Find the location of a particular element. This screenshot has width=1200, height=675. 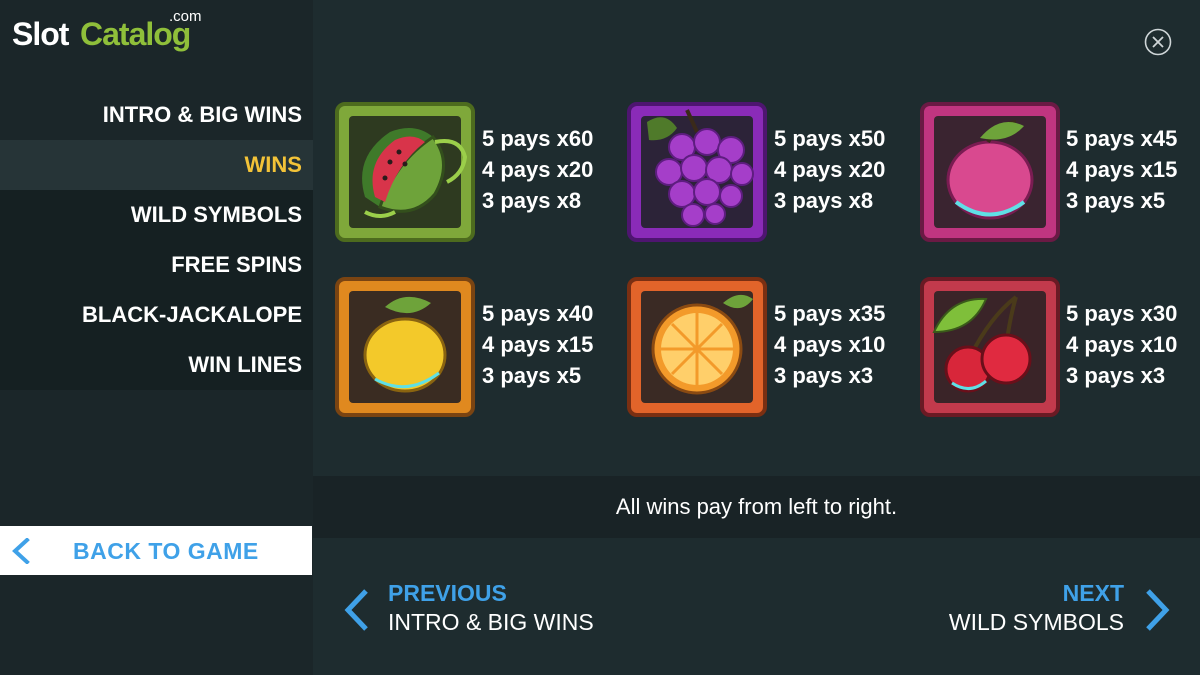

pays-orange: 5 pays x35 4 pays x10 3 pays x3 is located at coordinates (829, 344).